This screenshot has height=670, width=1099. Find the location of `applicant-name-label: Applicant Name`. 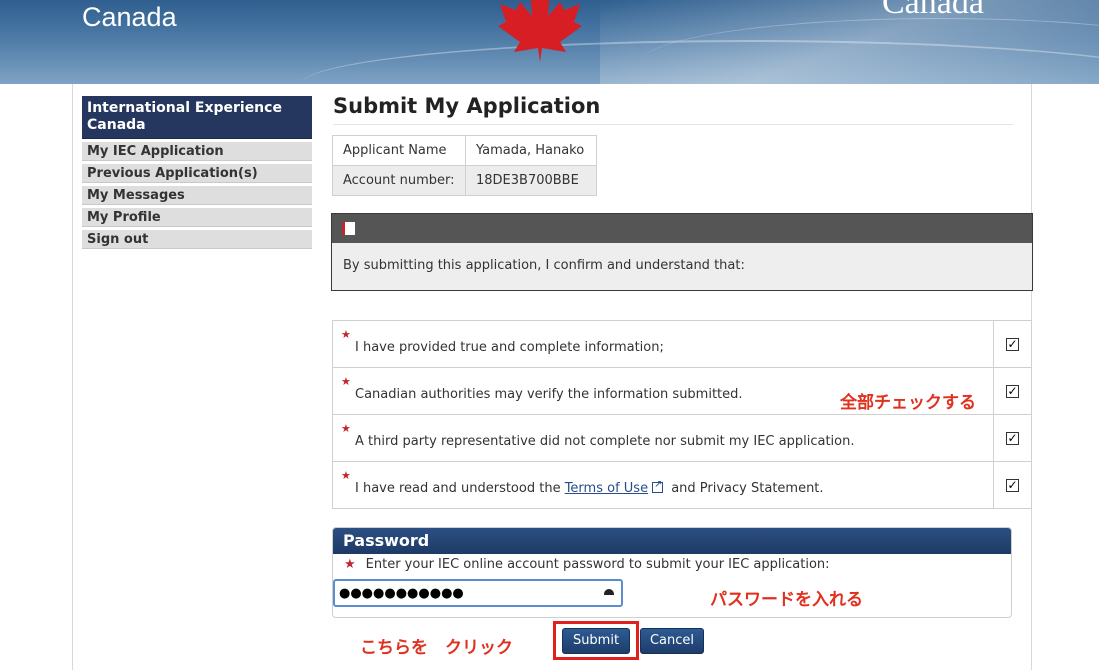

applicant-name-label: Applicant Name is located at coordinates (399, 150).